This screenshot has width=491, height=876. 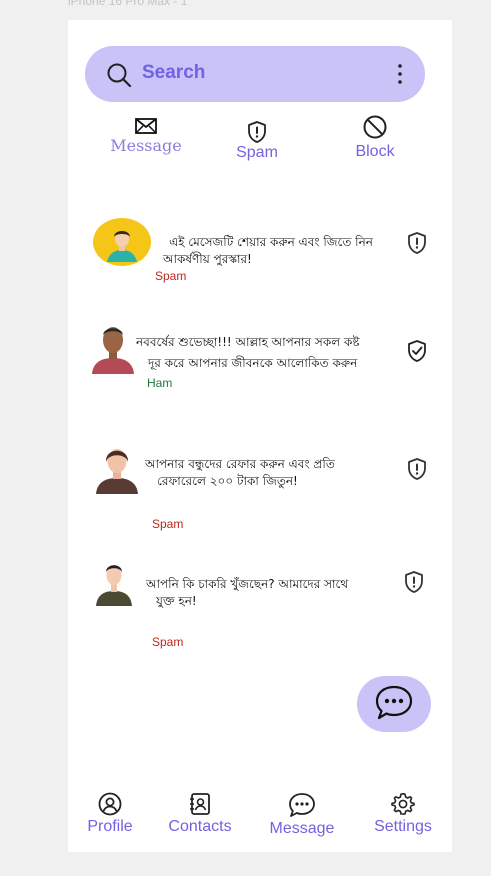 I want to click on shield-check-icon, so click(x=417, y=351).